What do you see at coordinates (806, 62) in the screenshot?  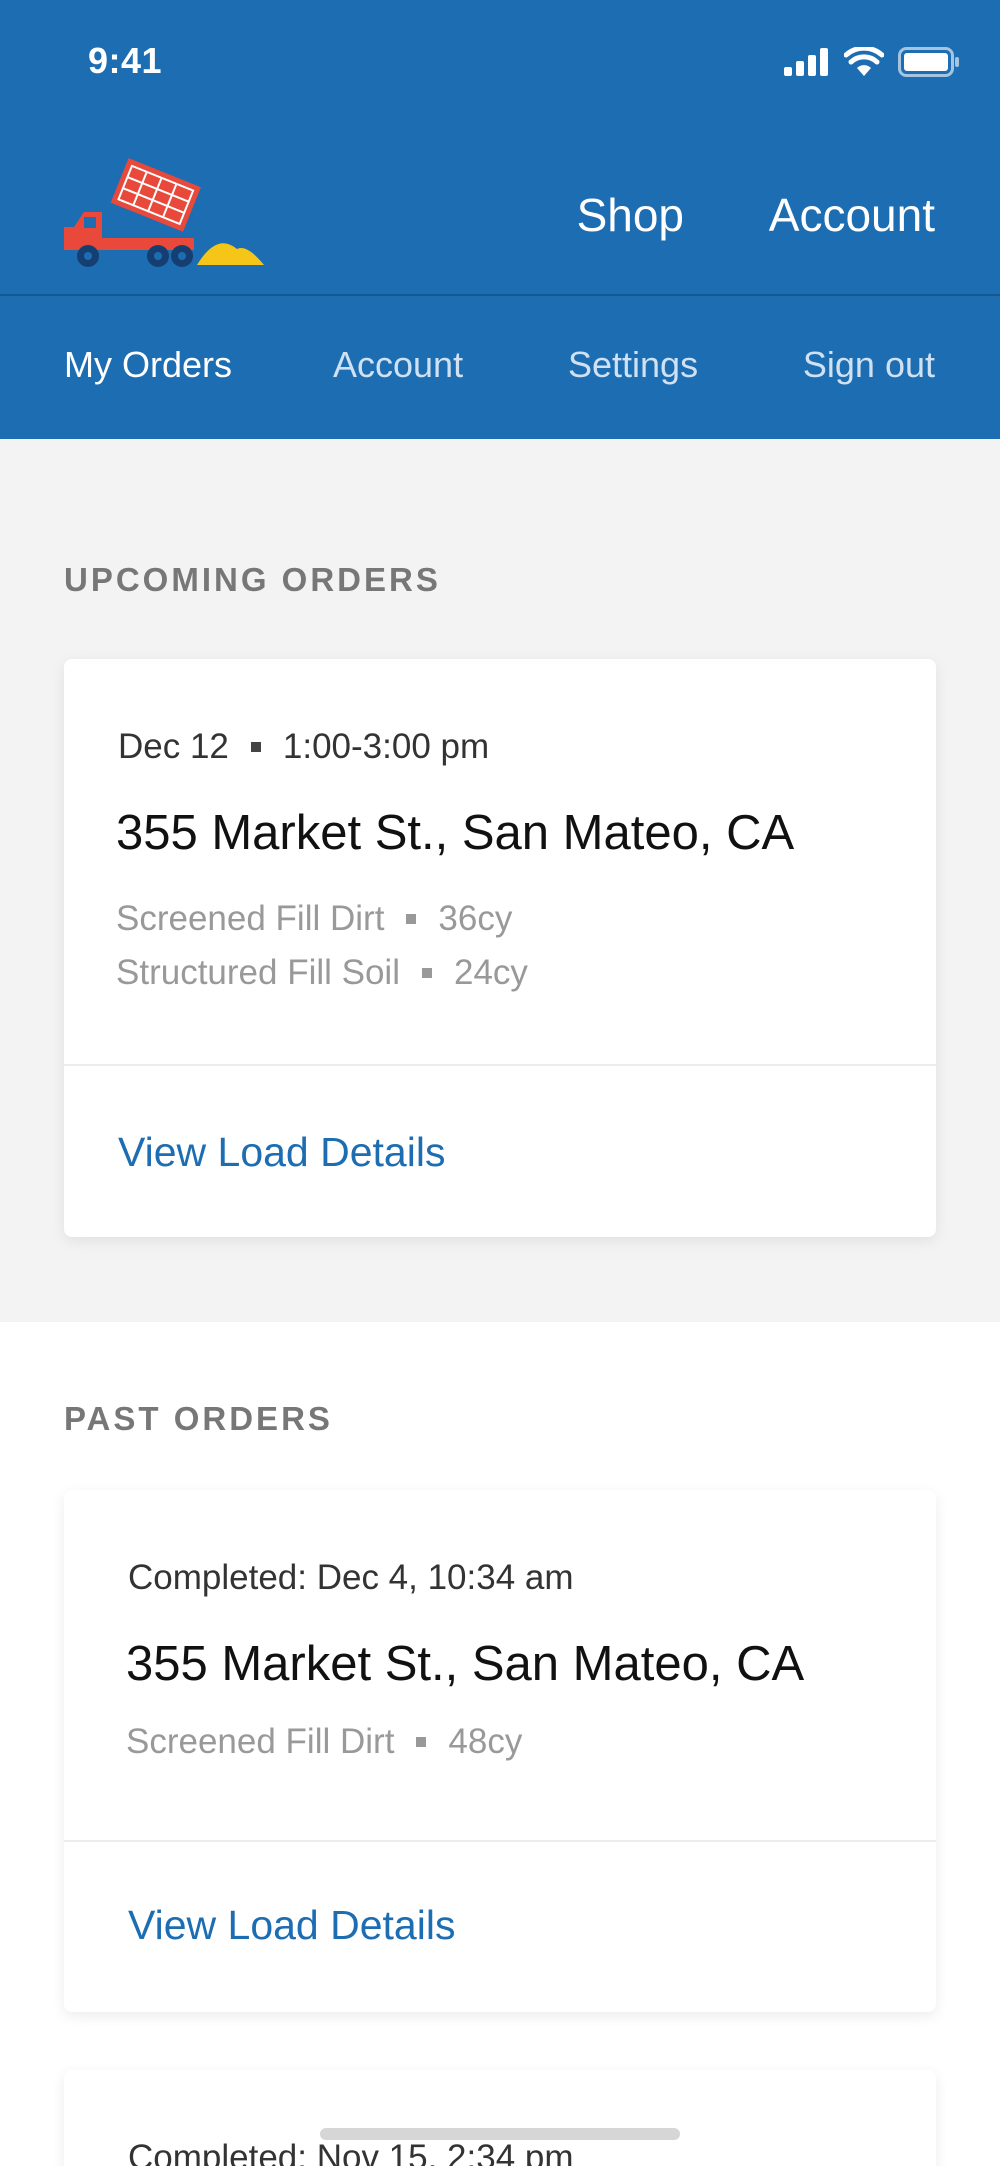 I see `signal-icon` at bounding box center [806, 62].